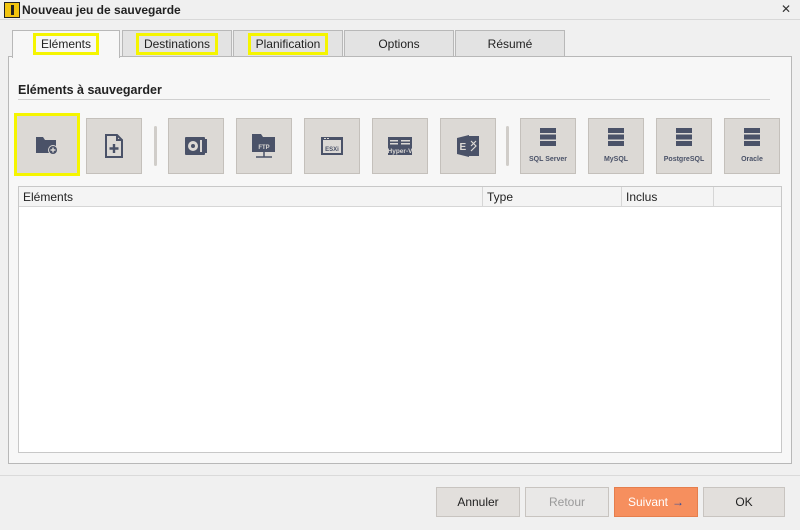 The height and width of the screenshot is (530, 800). Describe the element at coordinates (786, 9) in the screenshot. I see `close-button: ✕` at that location.